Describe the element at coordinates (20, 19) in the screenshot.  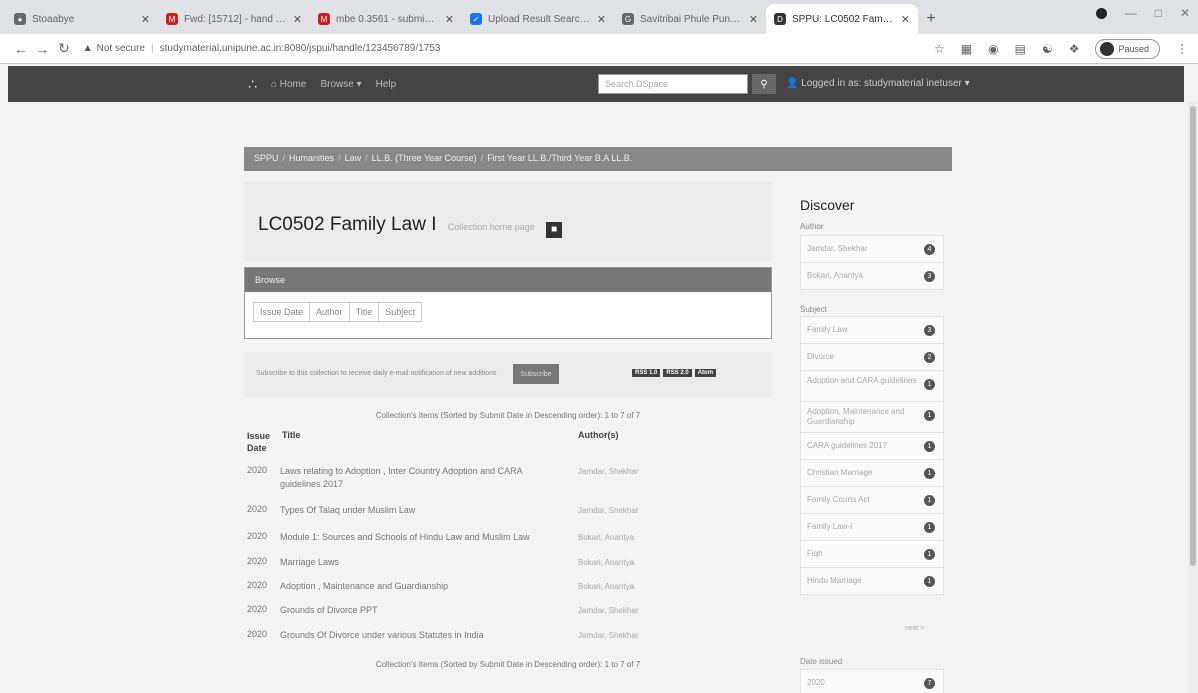
I see `tab-favicon-icon: ●` at that location.